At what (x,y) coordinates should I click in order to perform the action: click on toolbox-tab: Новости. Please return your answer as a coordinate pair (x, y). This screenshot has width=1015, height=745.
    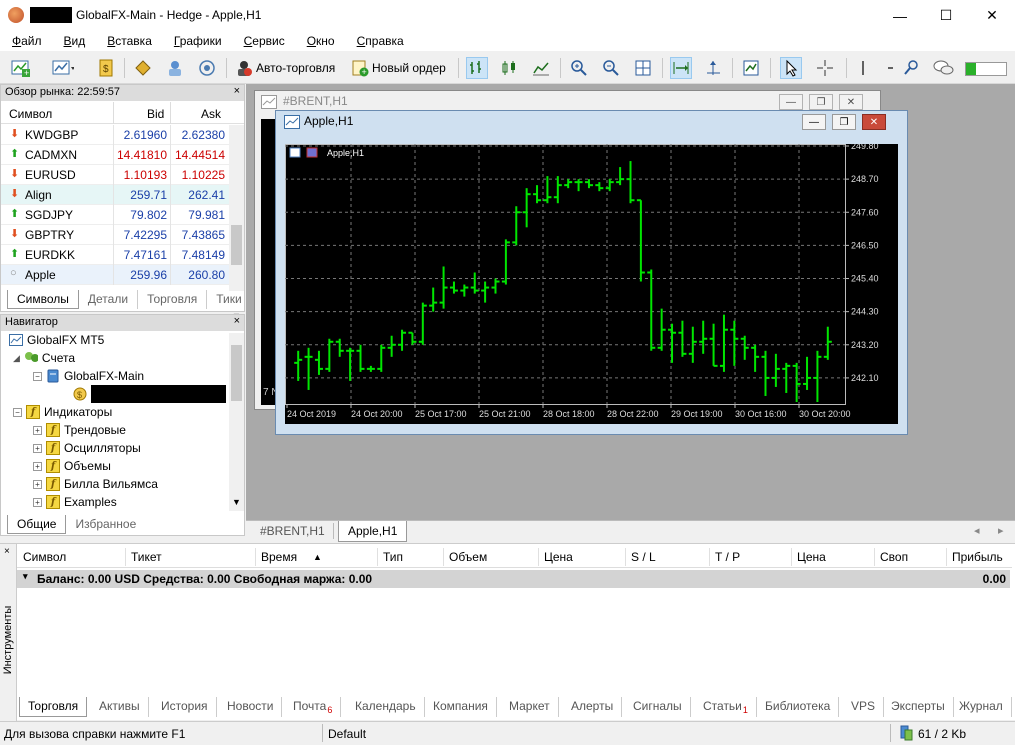
    Looking at the image, I should click on (251, 707).